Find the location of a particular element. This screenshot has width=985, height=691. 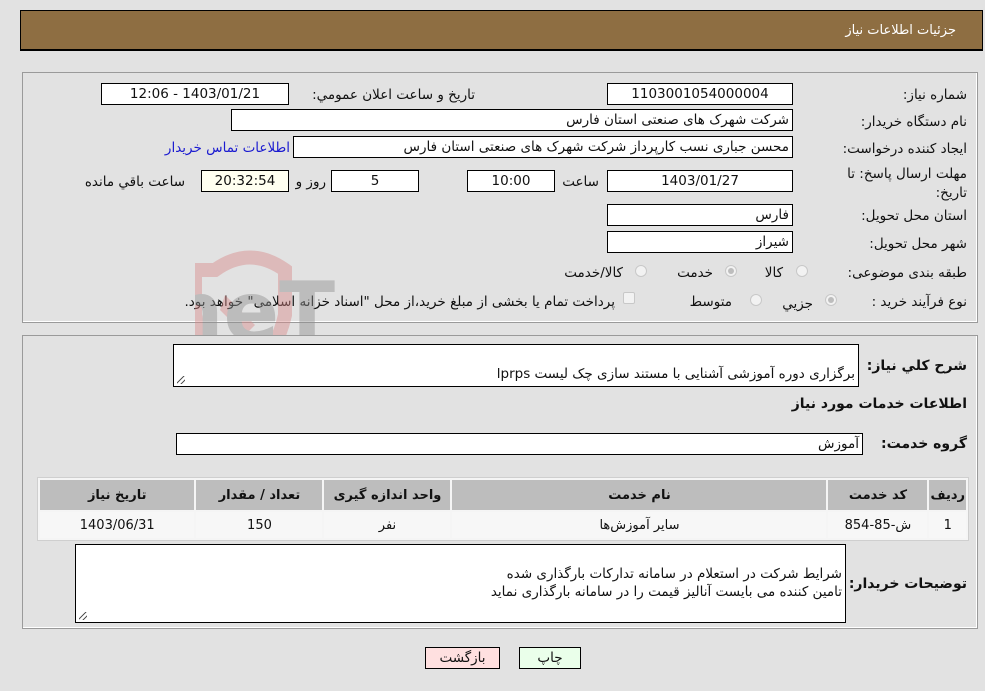

creator-label: ایجاد کننده درخواست: is located at coordinates (904, 149).